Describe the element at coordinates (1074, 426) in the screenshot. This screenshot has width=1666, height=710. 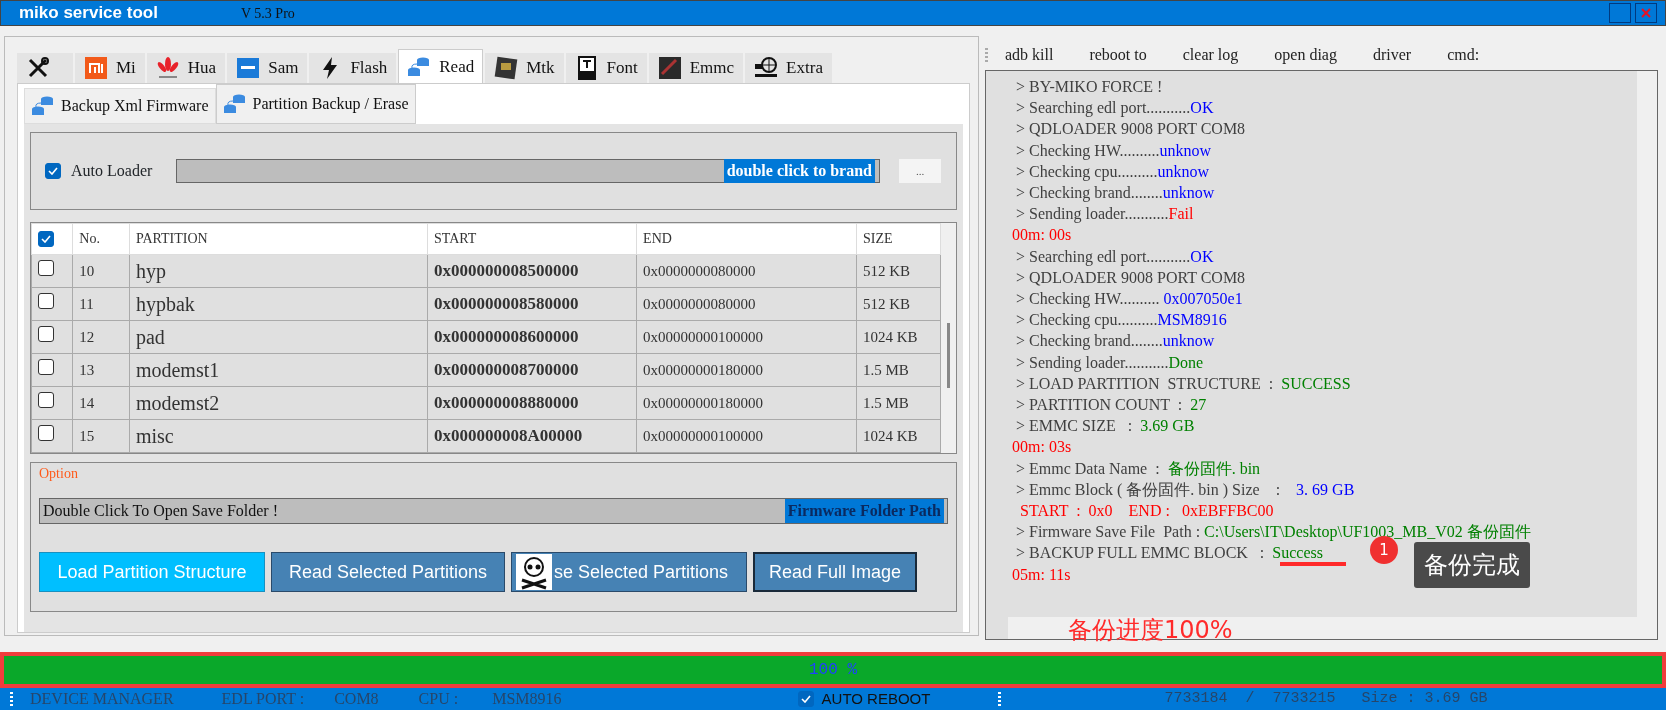
I see `log-text: > EMMC SIZE :` at that location.